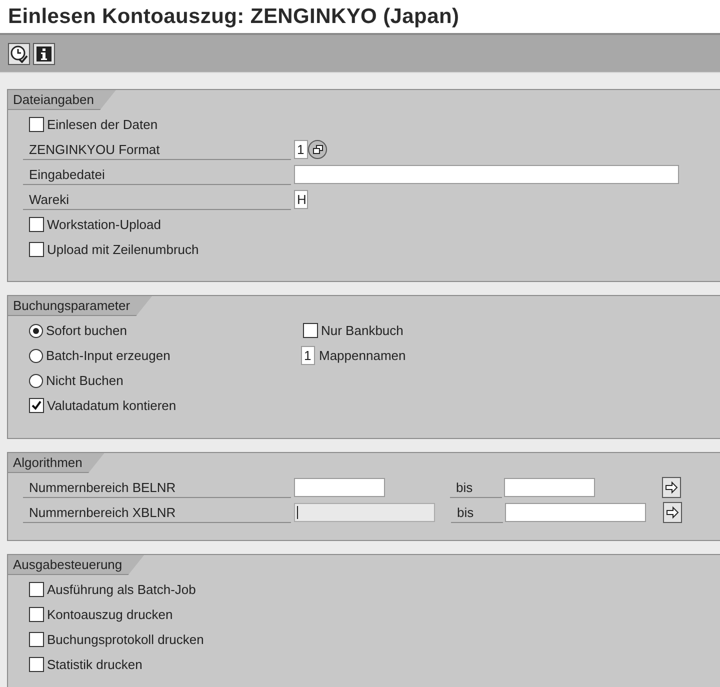  What do you see at coordinates (157, 512) in the screenshot?
I see `field-label: Nummernbereich XBLNR` at bounding box center [157, 512].